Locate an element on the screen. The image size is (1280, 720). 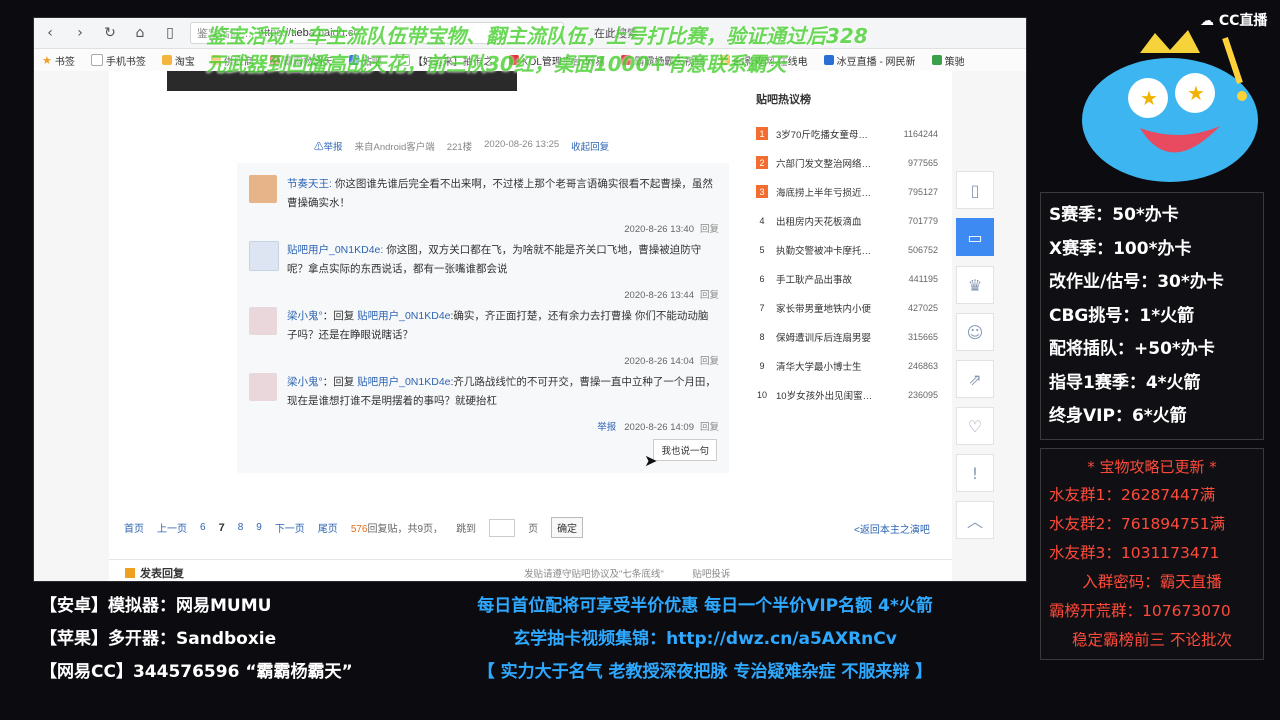
page-link: 9 is located at coordinates (259, 527).